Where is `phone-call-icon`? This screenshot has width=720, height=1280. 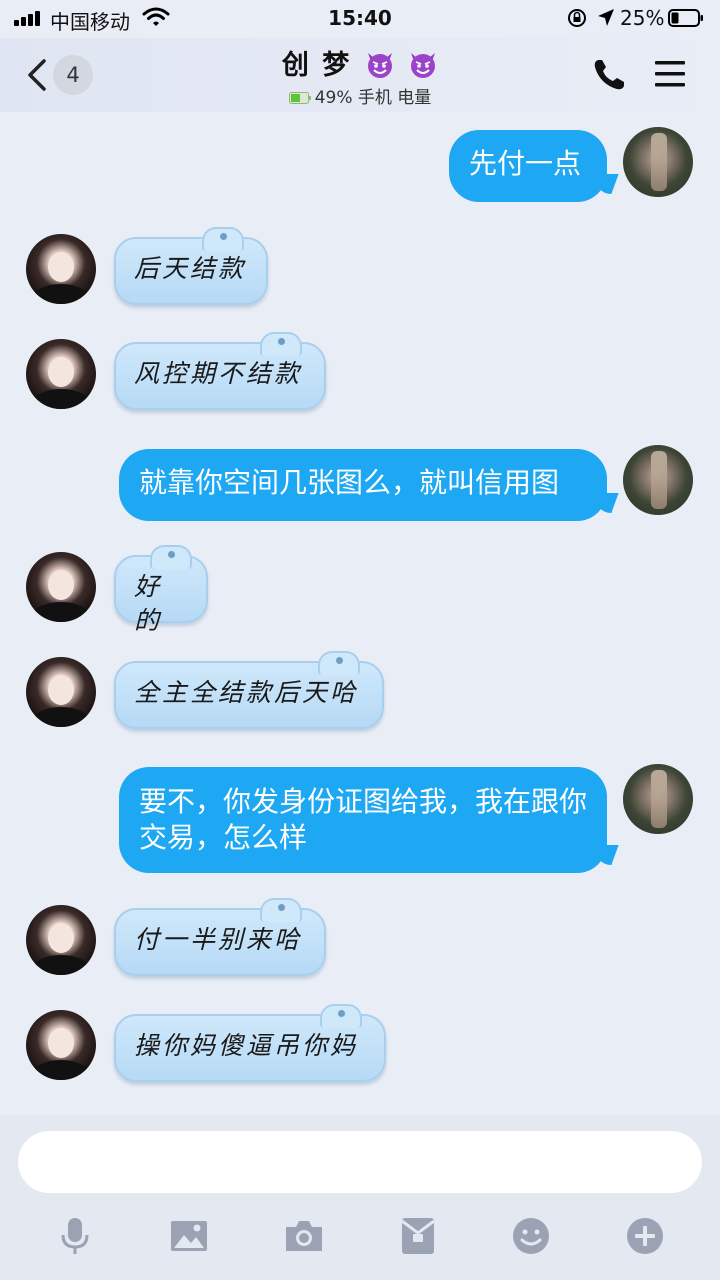 phone-call-icon is located at coordinates (609, 75).